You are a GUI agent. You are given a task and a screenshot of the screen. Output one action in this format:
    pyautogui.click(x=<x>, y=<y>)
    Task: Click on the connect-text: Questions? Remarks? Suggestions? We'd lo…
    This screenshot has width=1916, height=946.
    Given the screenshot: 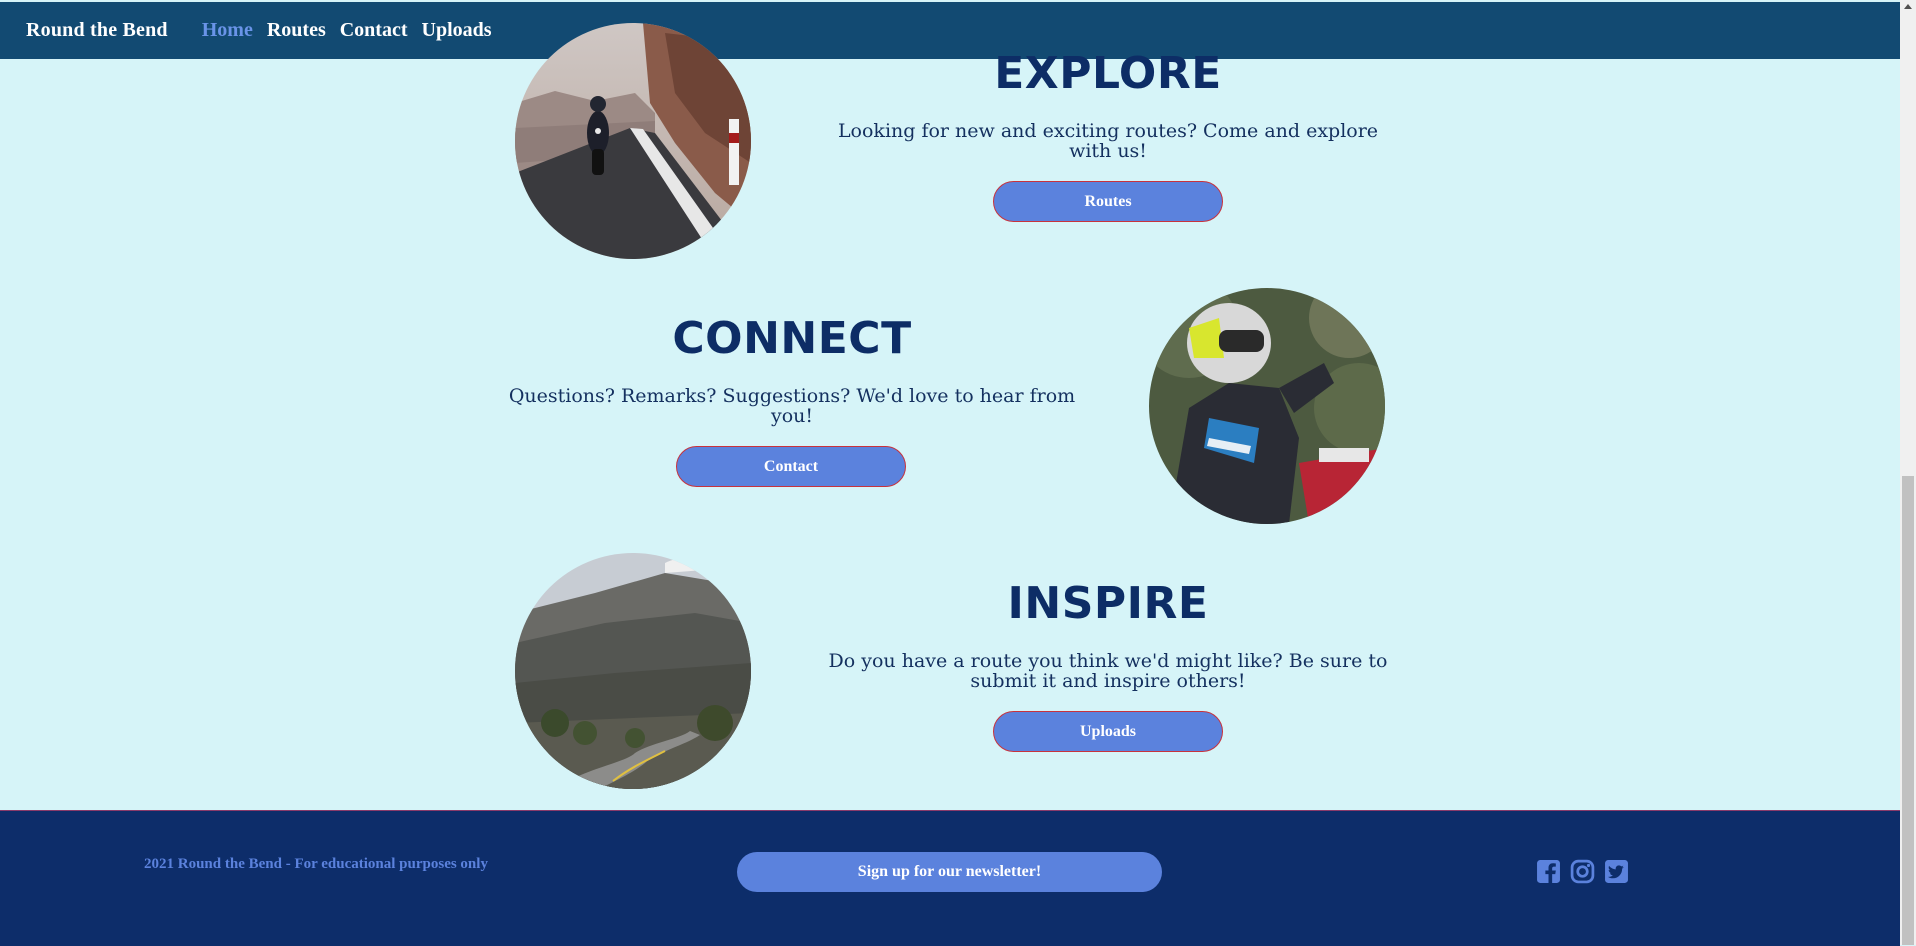 What is the action you would take?
    pyautogui.click(x=792, y=406)
    